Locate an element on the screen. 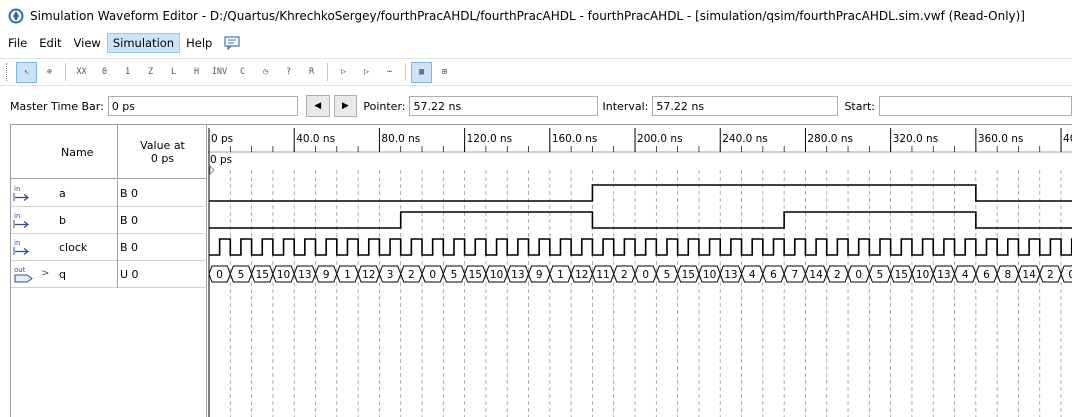  start-input is located at coordinates (975, 106).